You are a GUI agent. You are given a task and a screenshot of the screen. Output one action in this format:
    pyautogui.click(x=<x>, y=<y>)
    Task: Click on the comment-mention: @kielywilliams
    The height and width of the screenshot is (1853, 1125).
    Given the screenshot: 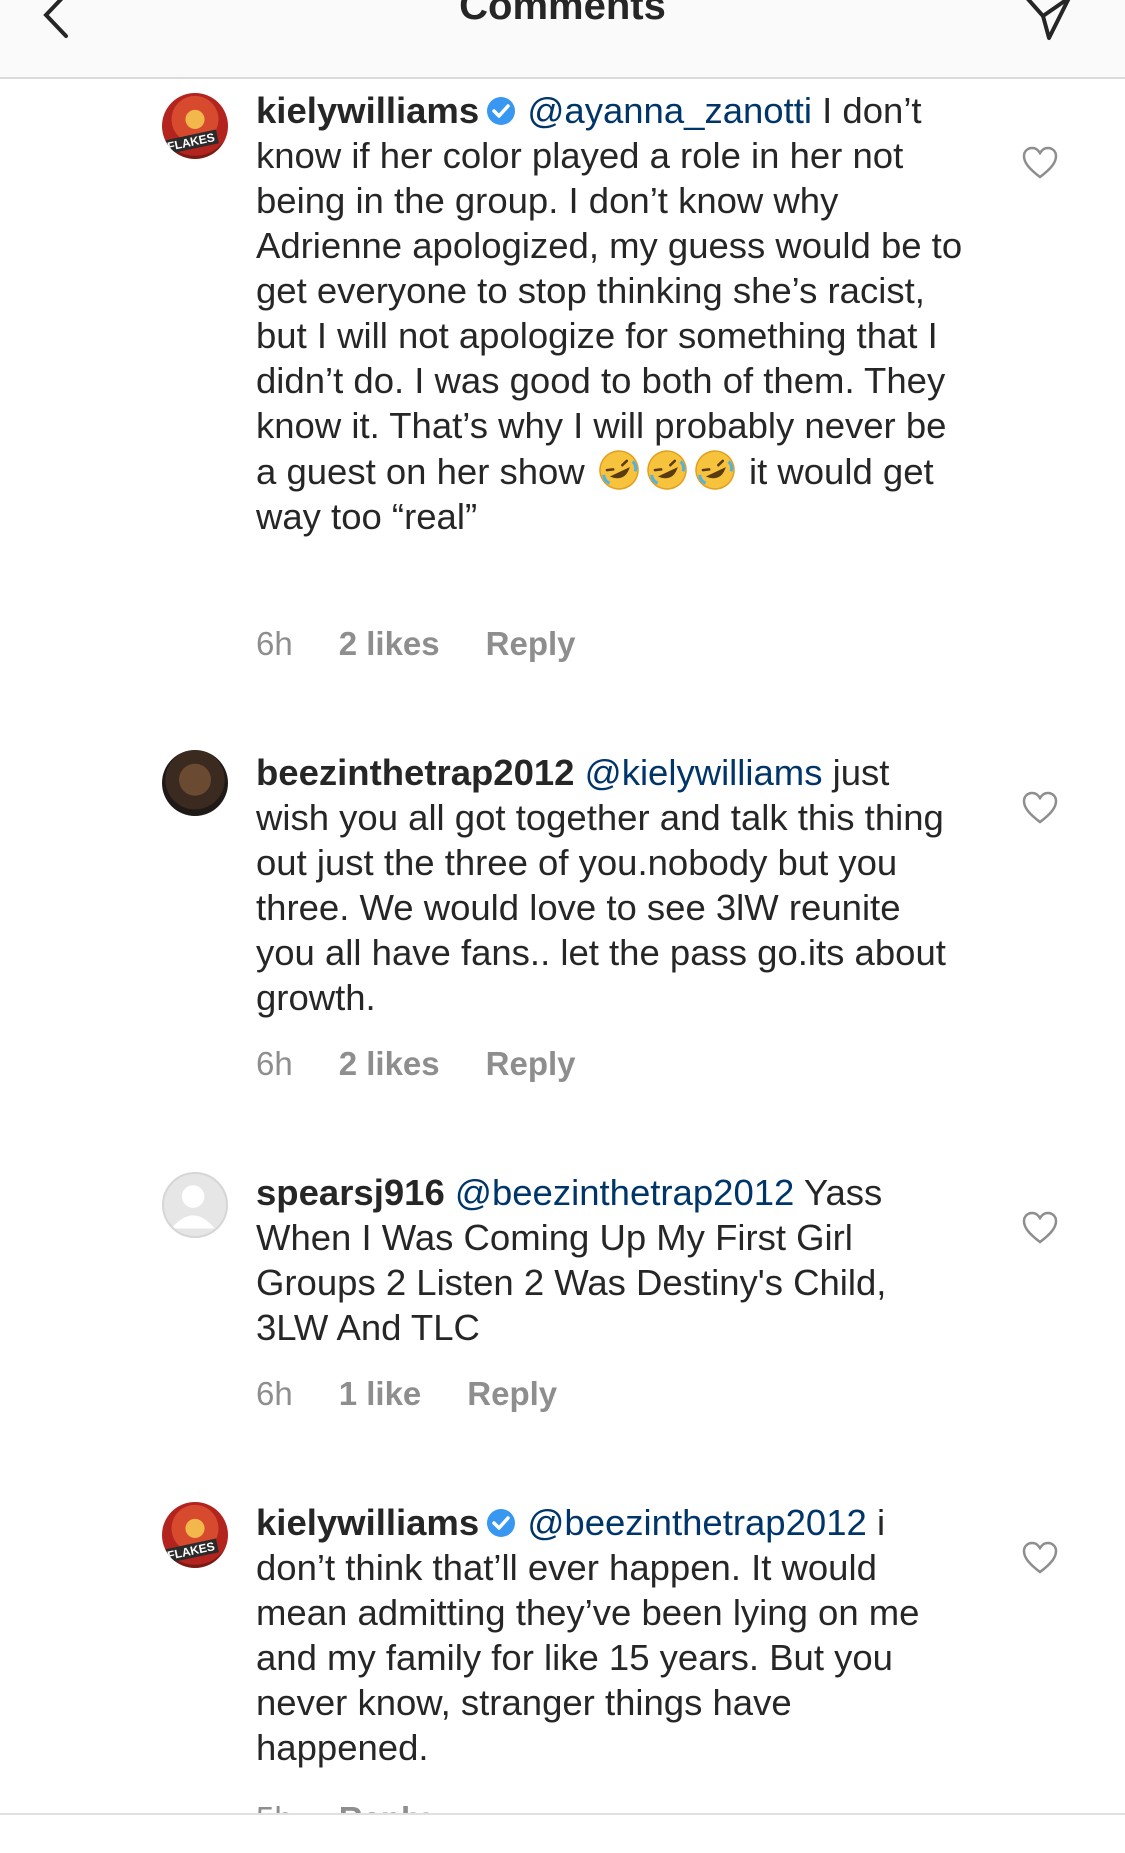 What is the action you would take?
    pyautogui.click(x=704, y=772)
    